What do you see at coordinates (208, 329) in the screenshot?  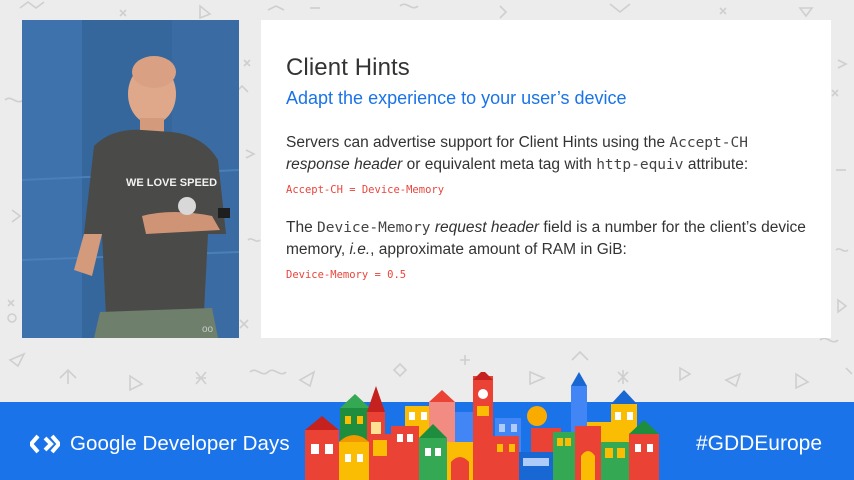 I see `svg-text: oo` at bounding box center [208, 329].